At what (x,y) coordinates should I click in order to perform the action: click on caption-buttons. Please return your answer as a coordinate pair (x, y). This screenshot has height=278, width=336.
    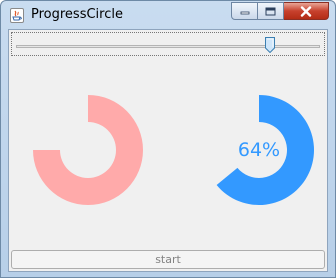
    Looking at the image, I should click on (280, 11).